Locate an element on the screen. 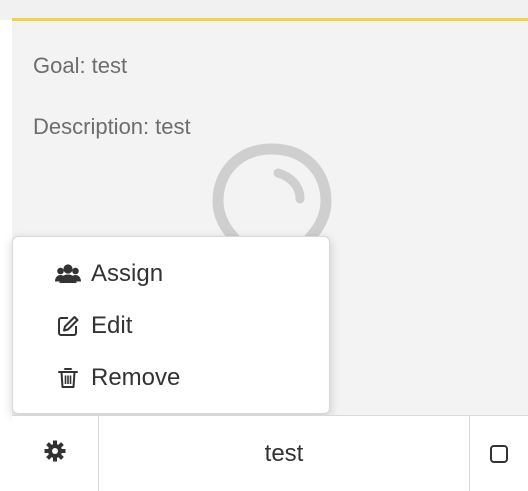 Image resolution: width=528 pixels, height=491 pixels. menu-item-edit: Edit is located at coordinates (171, 326).